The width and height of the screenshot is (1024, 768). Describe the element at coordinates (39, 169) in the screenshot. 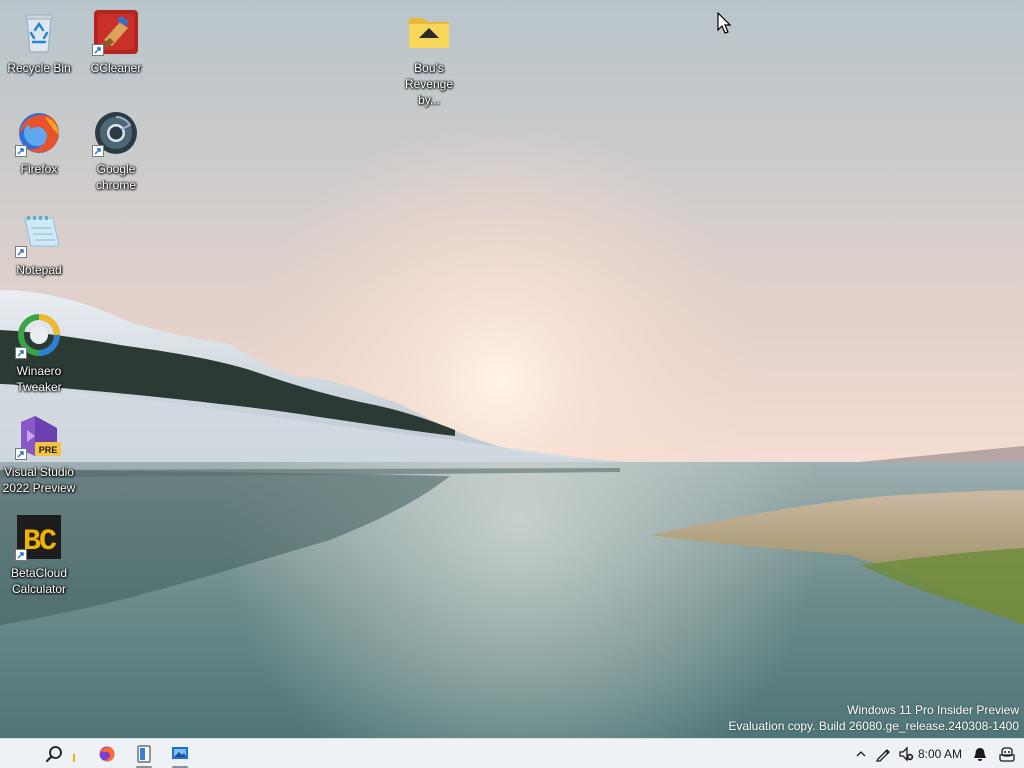

I see `desktop-icon-label: Firefox` at that location.